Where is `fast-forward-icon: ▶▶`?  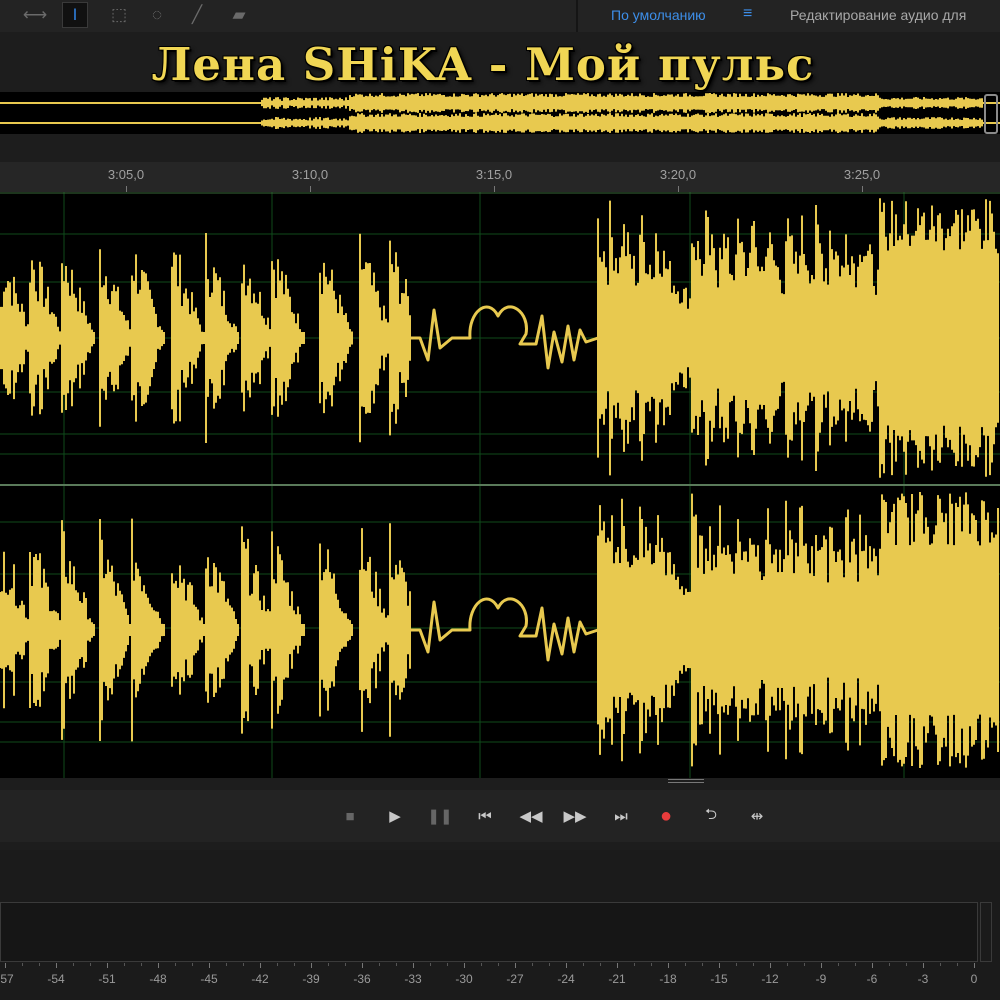 fast-forward-icon: ▶▶ is located at coordinates (575, 816).